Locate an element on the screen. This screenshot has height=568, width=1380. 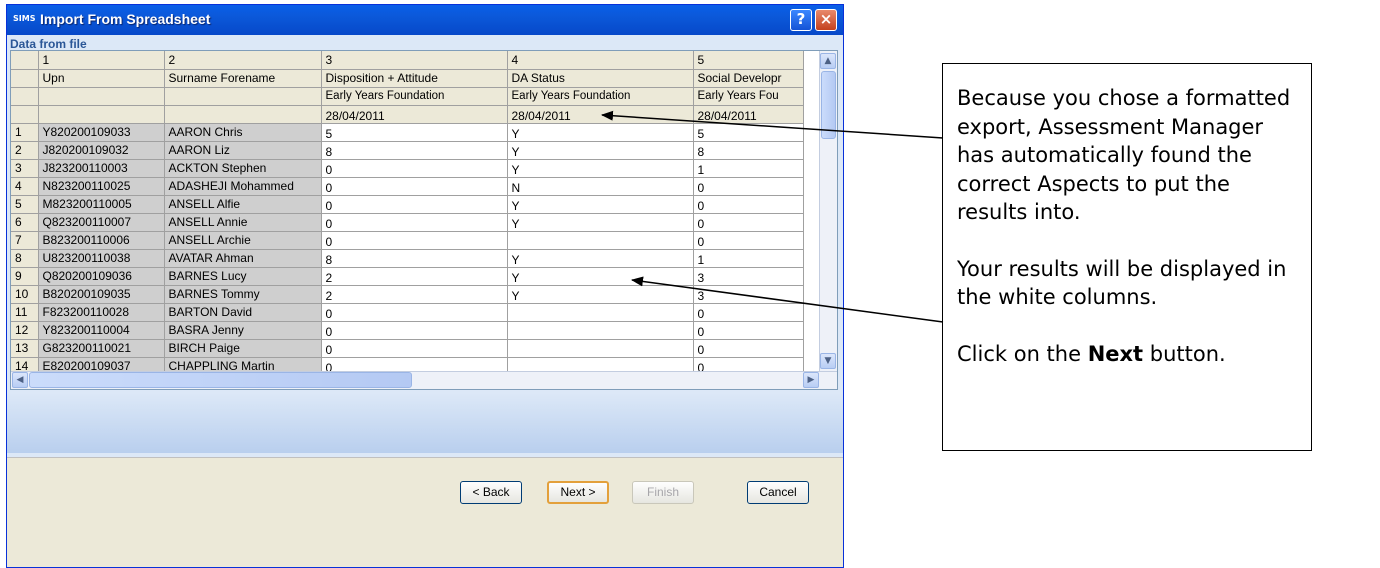
callout-arrows is located at coordinates (772, 216).